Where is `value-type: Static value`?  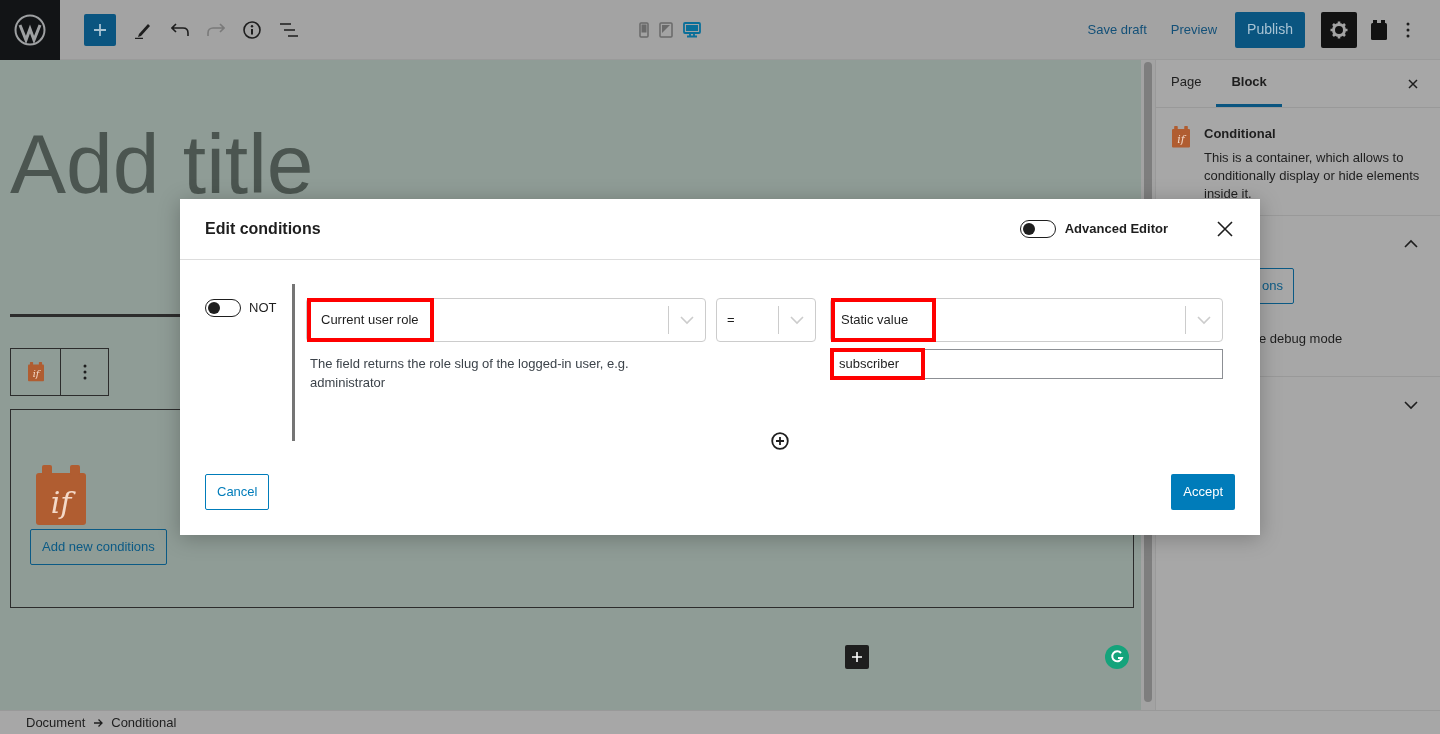
value-type: Static value is located at coordinates (884, 320).